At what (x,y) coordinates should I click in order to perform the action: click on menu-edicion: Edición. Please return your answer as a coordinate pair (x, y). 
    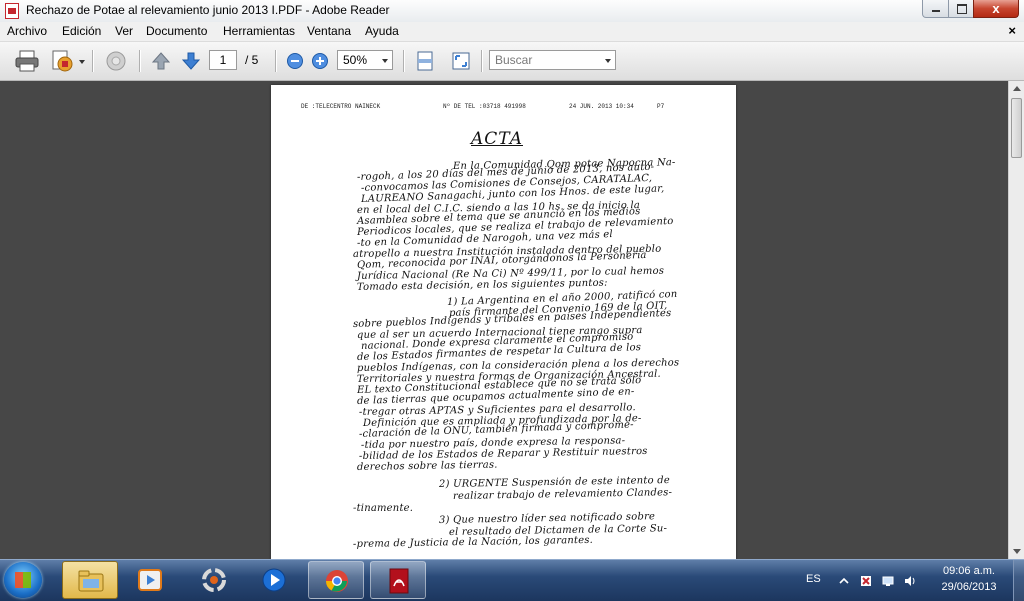
    Looking at the image, I should click on (81, 31).